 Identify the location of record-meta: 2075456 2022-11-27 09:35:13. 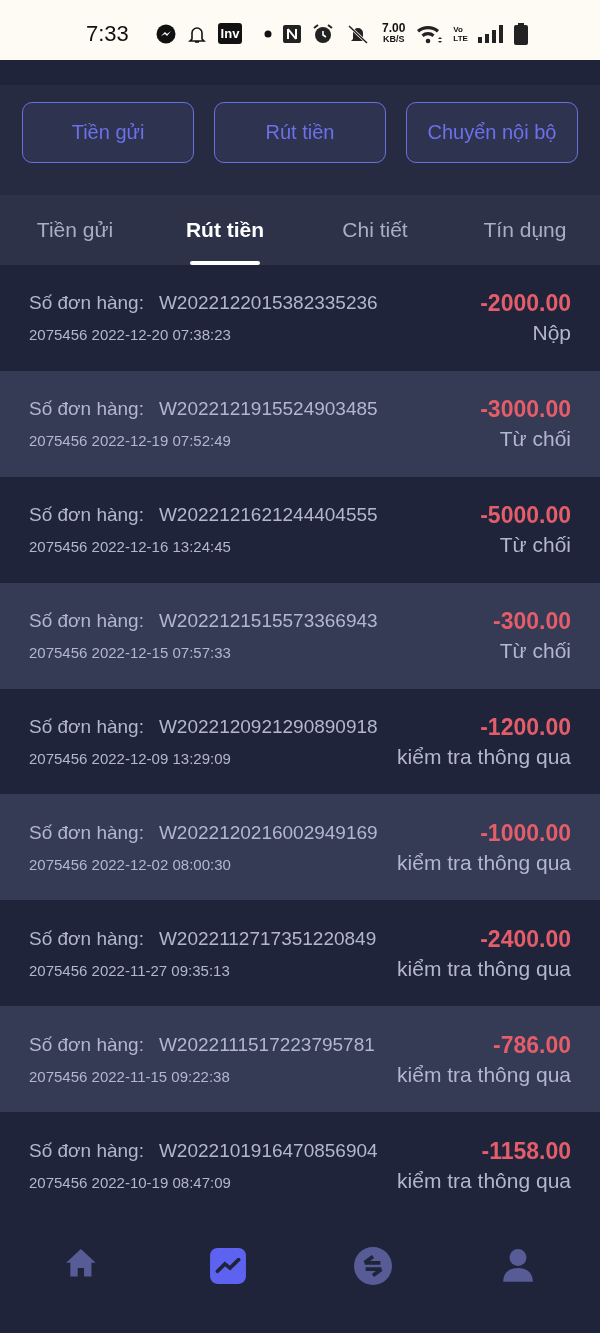
(130, 970).